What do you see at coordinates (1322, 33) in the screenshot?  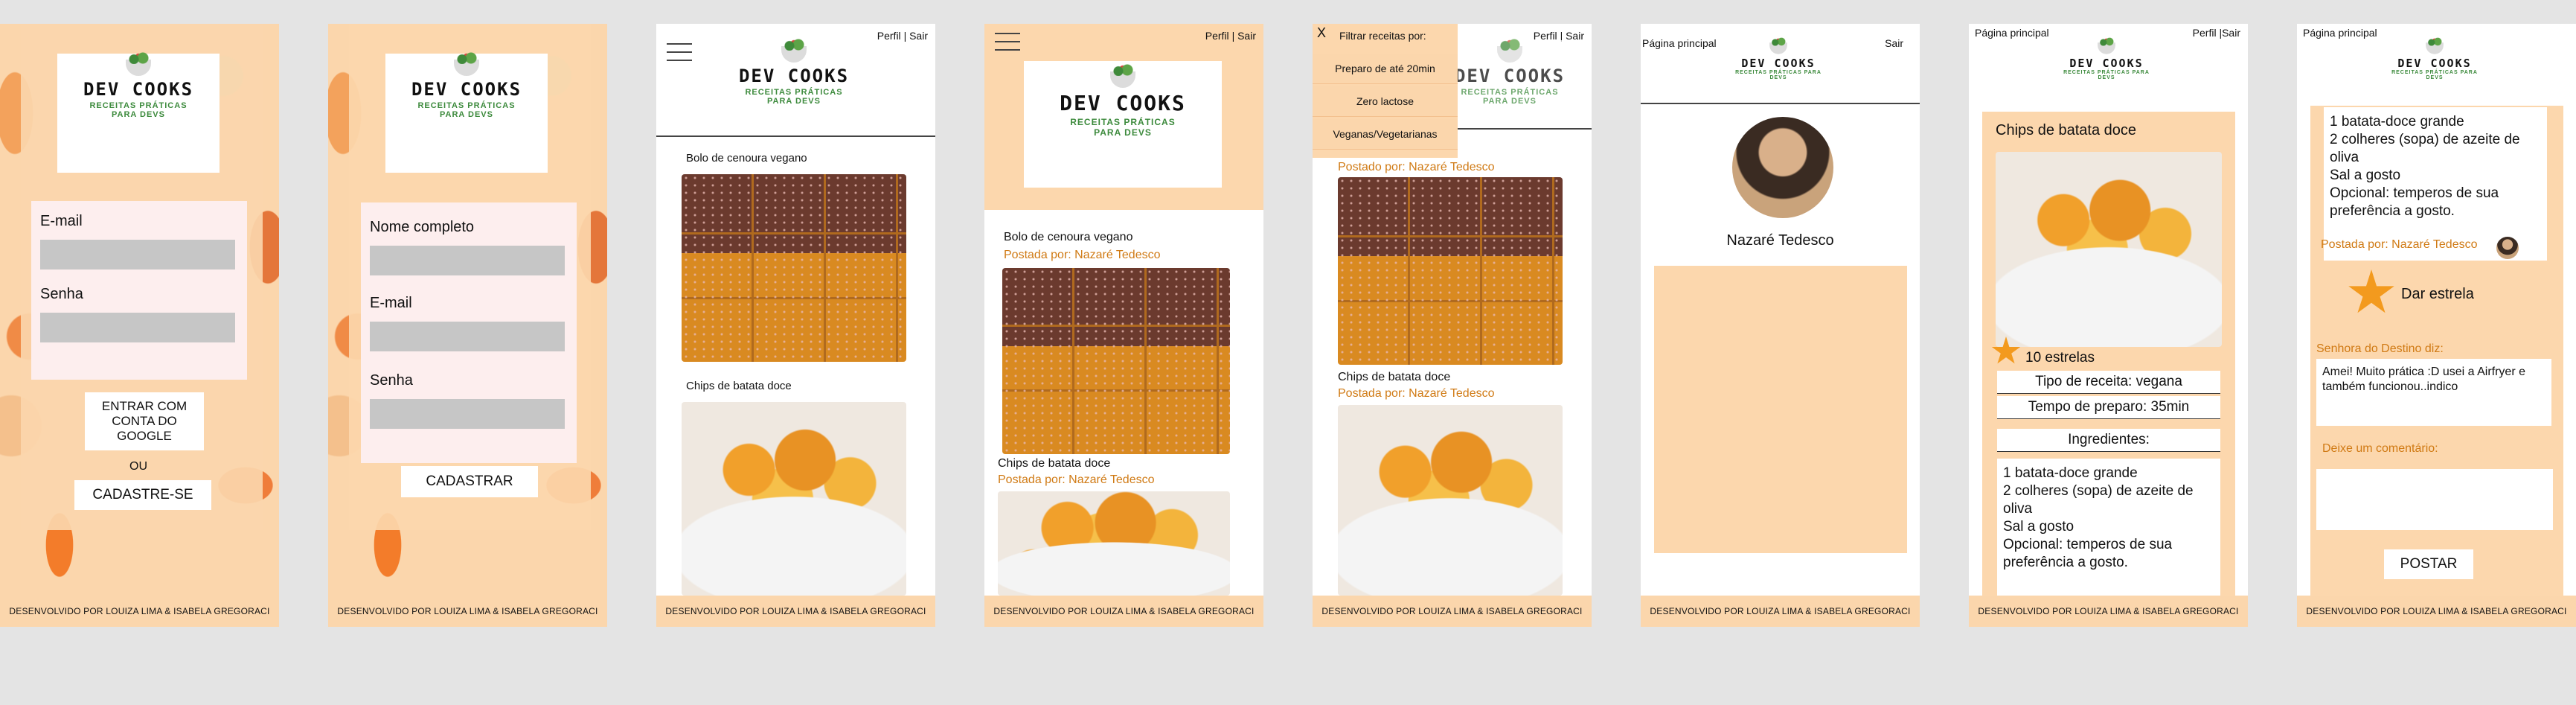 I see `close-icon: X` at bounding box center [1322, 33].